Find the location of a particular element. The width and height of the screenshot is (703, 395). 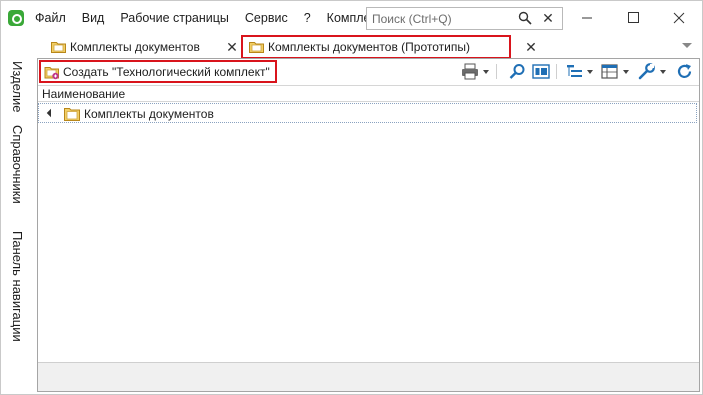

tab-label: Комплекты документов (Прототипы) is located at coordinates (369, 47).